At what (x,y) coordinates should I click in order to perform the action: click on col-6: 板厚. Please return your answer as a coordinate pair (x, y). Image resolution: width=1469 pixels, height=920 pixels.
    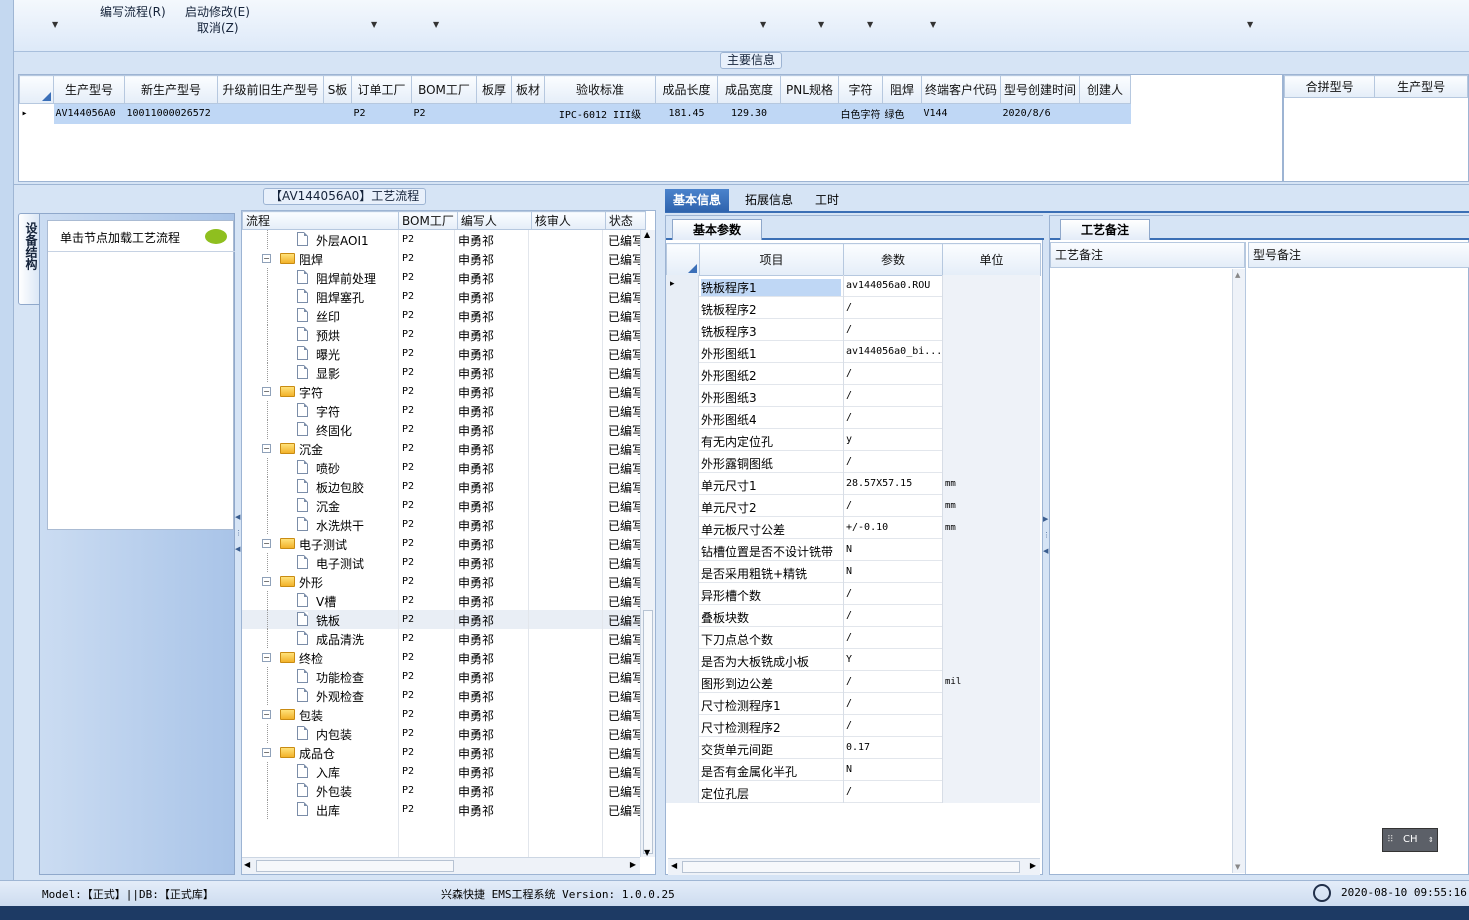
    Looking at the image, I should click on (494, 89).